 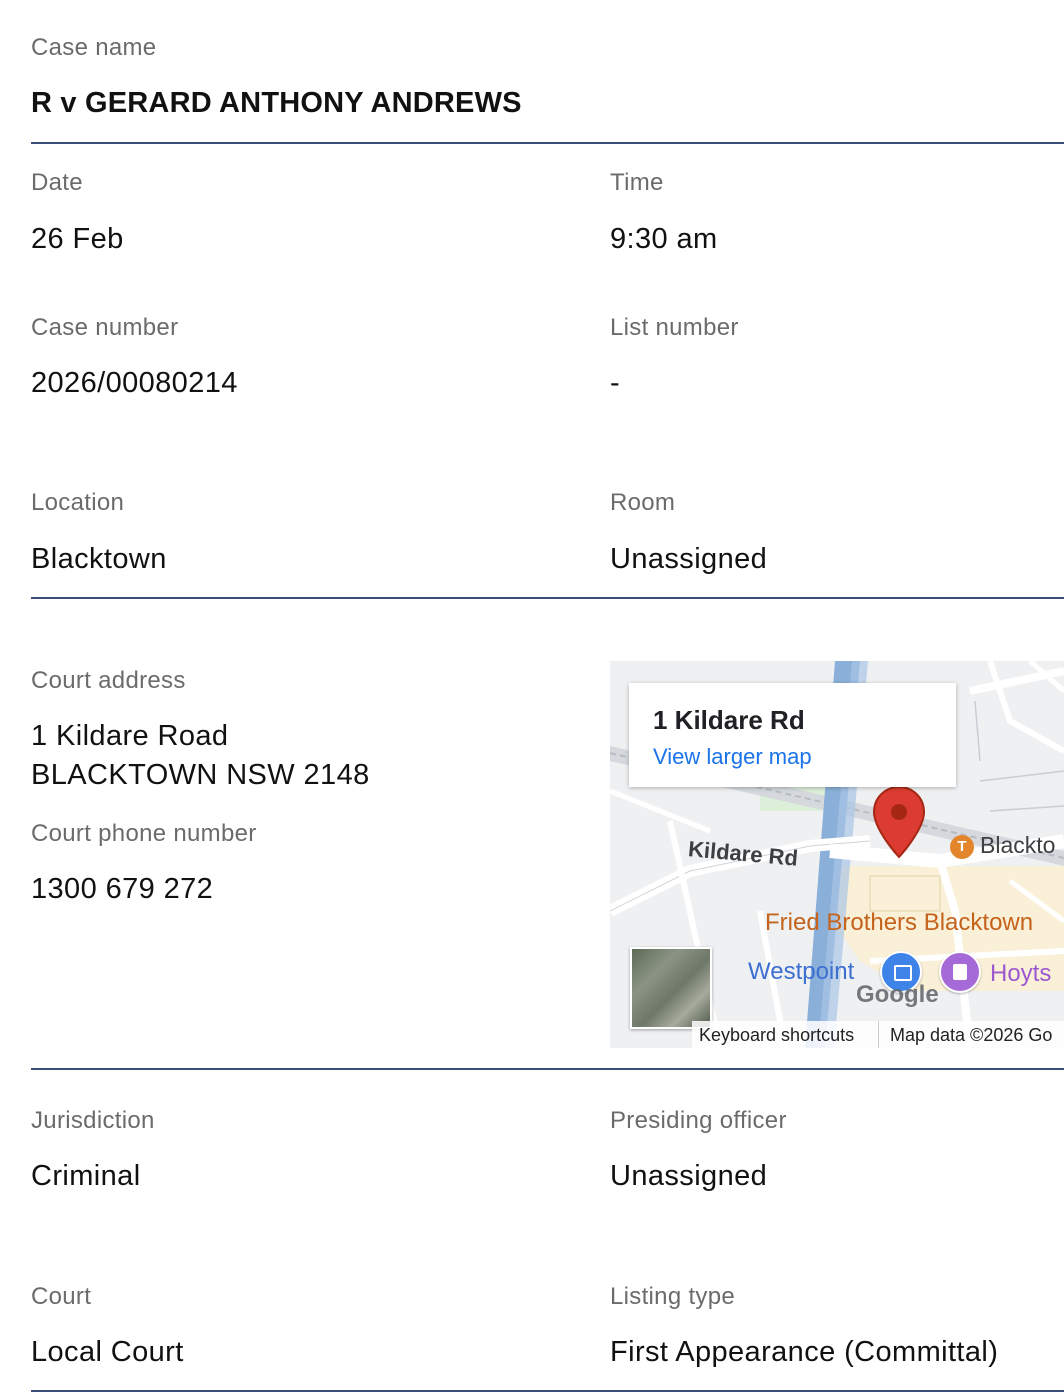 I want to click on listing-type-label: Listing type, so click(x=673, y=1296).